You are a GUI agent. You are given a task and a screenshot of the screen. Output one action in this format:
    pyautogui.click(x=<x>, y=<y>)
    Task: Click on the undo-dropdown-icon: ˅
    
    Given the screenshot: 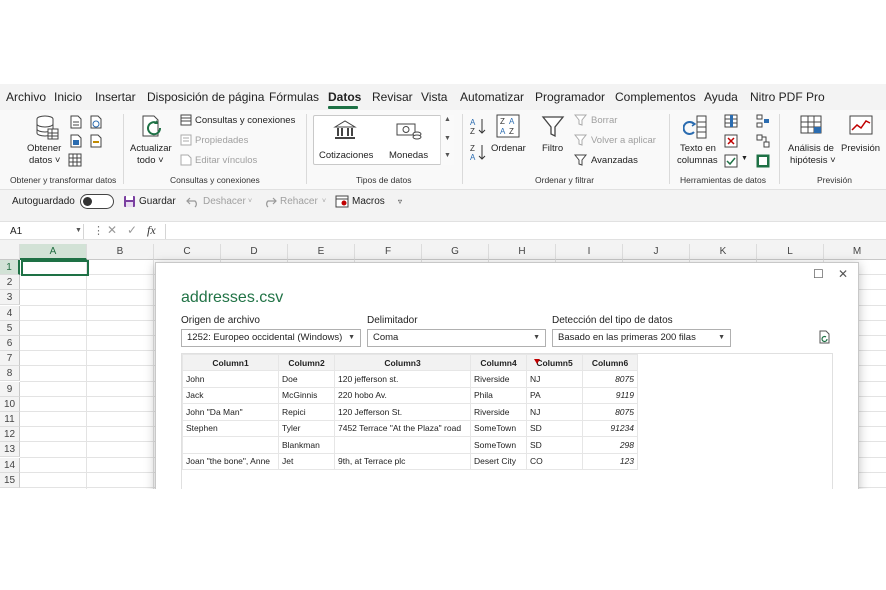 What is the action you would take?
    pyautogui.click(x=250, y=201)
    